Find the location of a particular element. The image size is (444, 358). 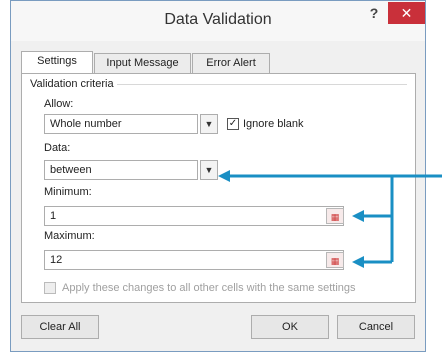

minimum-label: Minimum: is located at coordinates (68, 192).